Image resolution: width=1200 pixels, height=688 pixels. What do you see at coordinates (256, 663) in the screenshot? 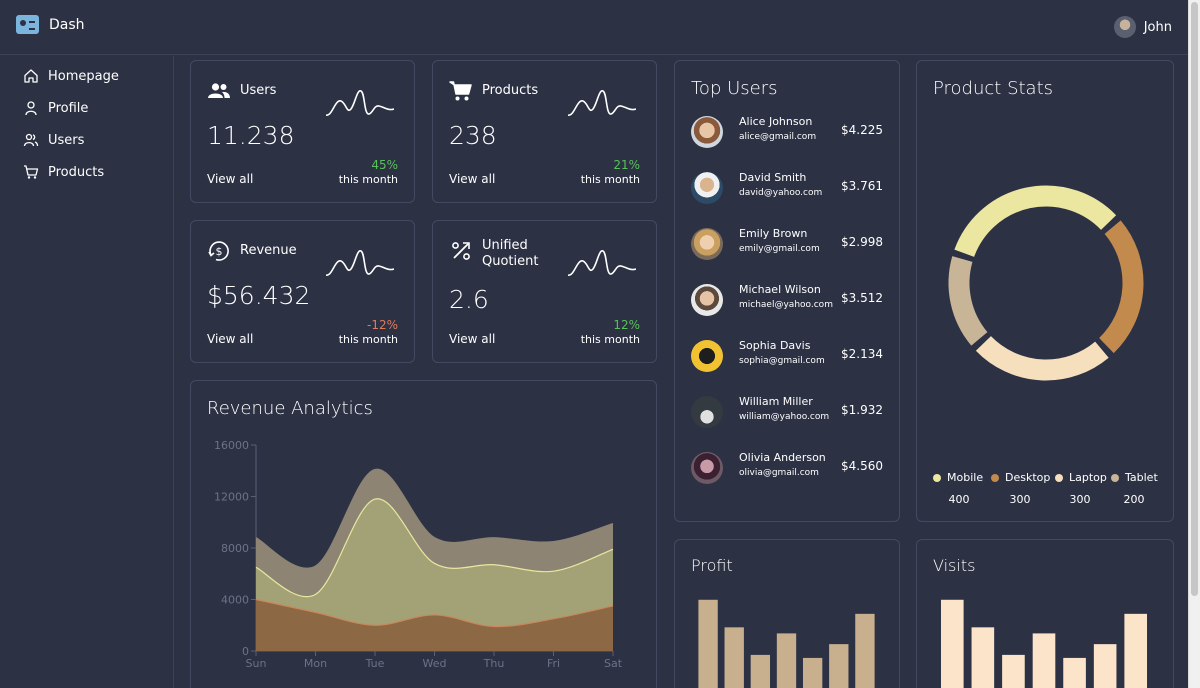
I see `x-tick-label: Sun` at bounding box center [256, 663].